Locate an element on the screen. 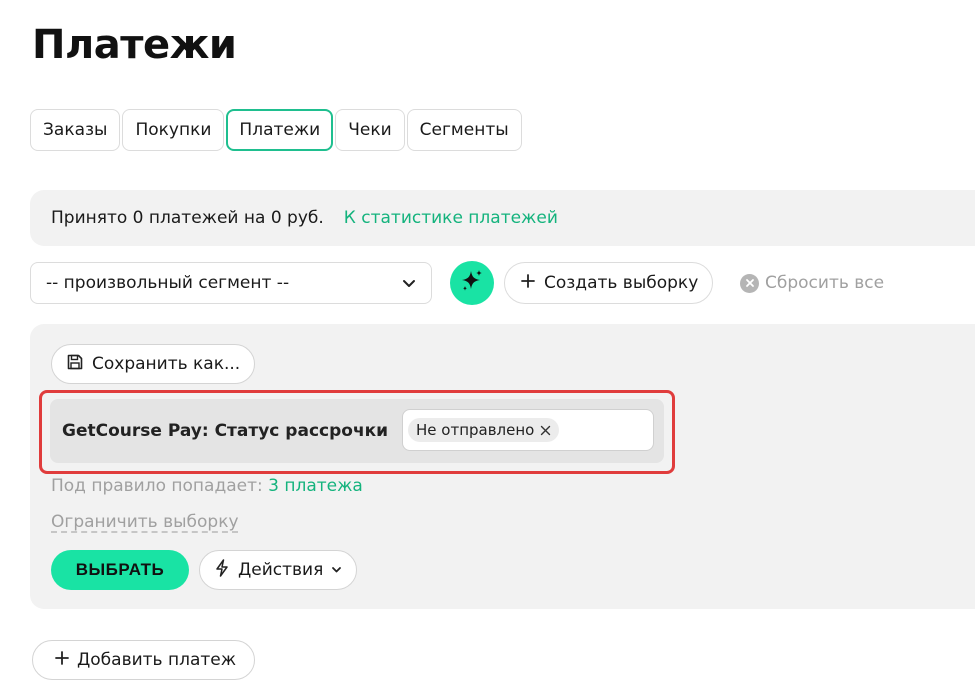  segment-select-value: -- произвольный сегмент -- is located at coordinates (168, 283).